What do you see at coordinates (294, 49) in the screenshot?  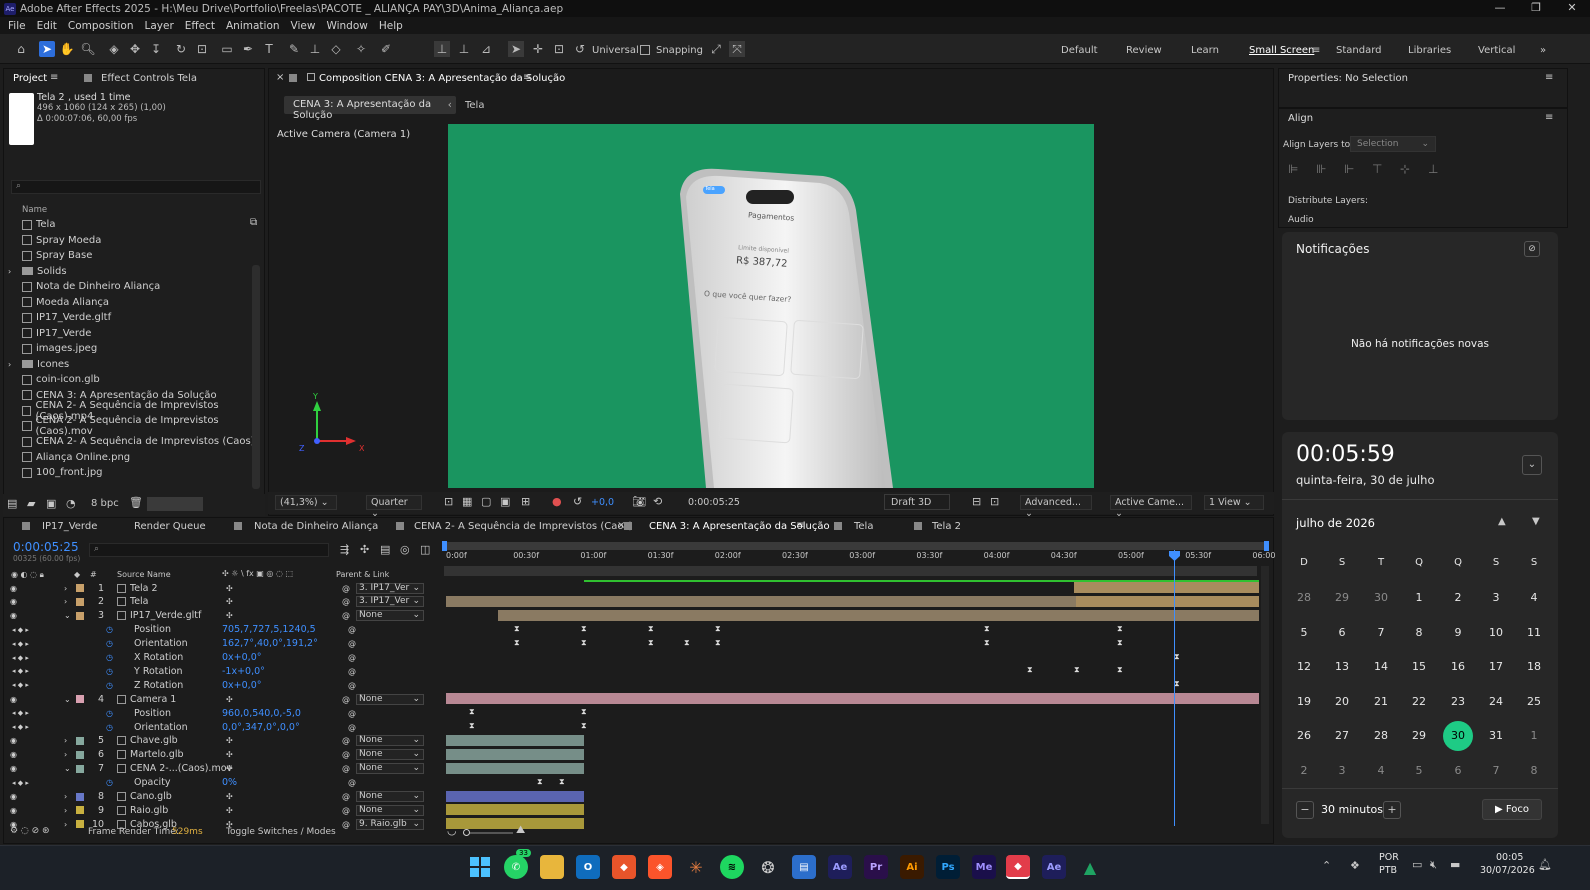 I see `brush-tool-icon: ✎` at bounding box center [294, 49].